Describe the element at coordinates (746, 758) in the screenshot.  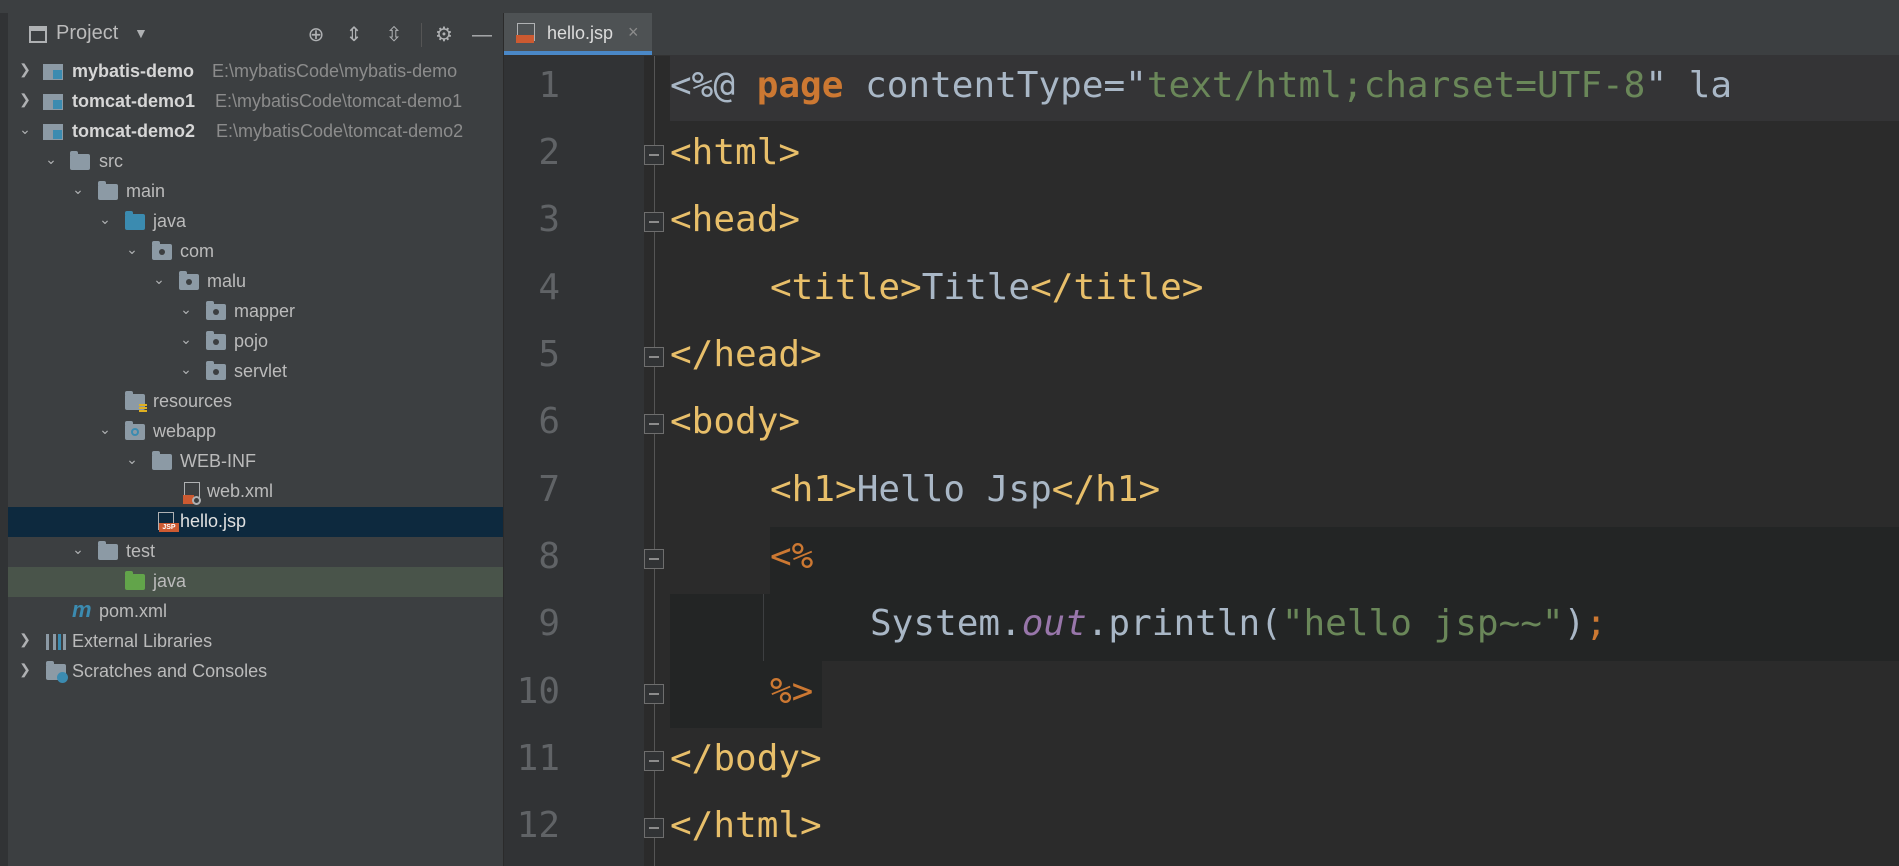
I see `code-line-11: </body>` at that location.